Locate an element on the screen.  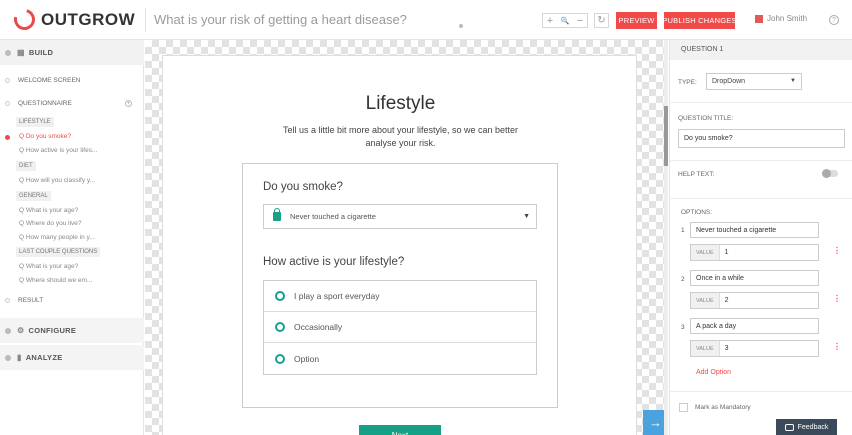
option-value-input: VALUE 3 is located at coordinates (754, 348).